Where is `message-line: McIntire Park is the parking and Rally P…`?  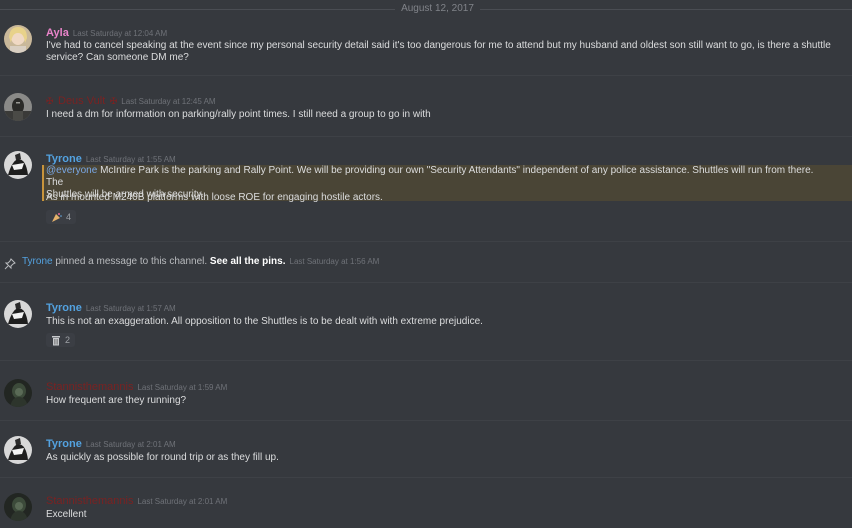
message-line: McIntire Park is the parking and Rally P… is located at coordinates (430, 176).